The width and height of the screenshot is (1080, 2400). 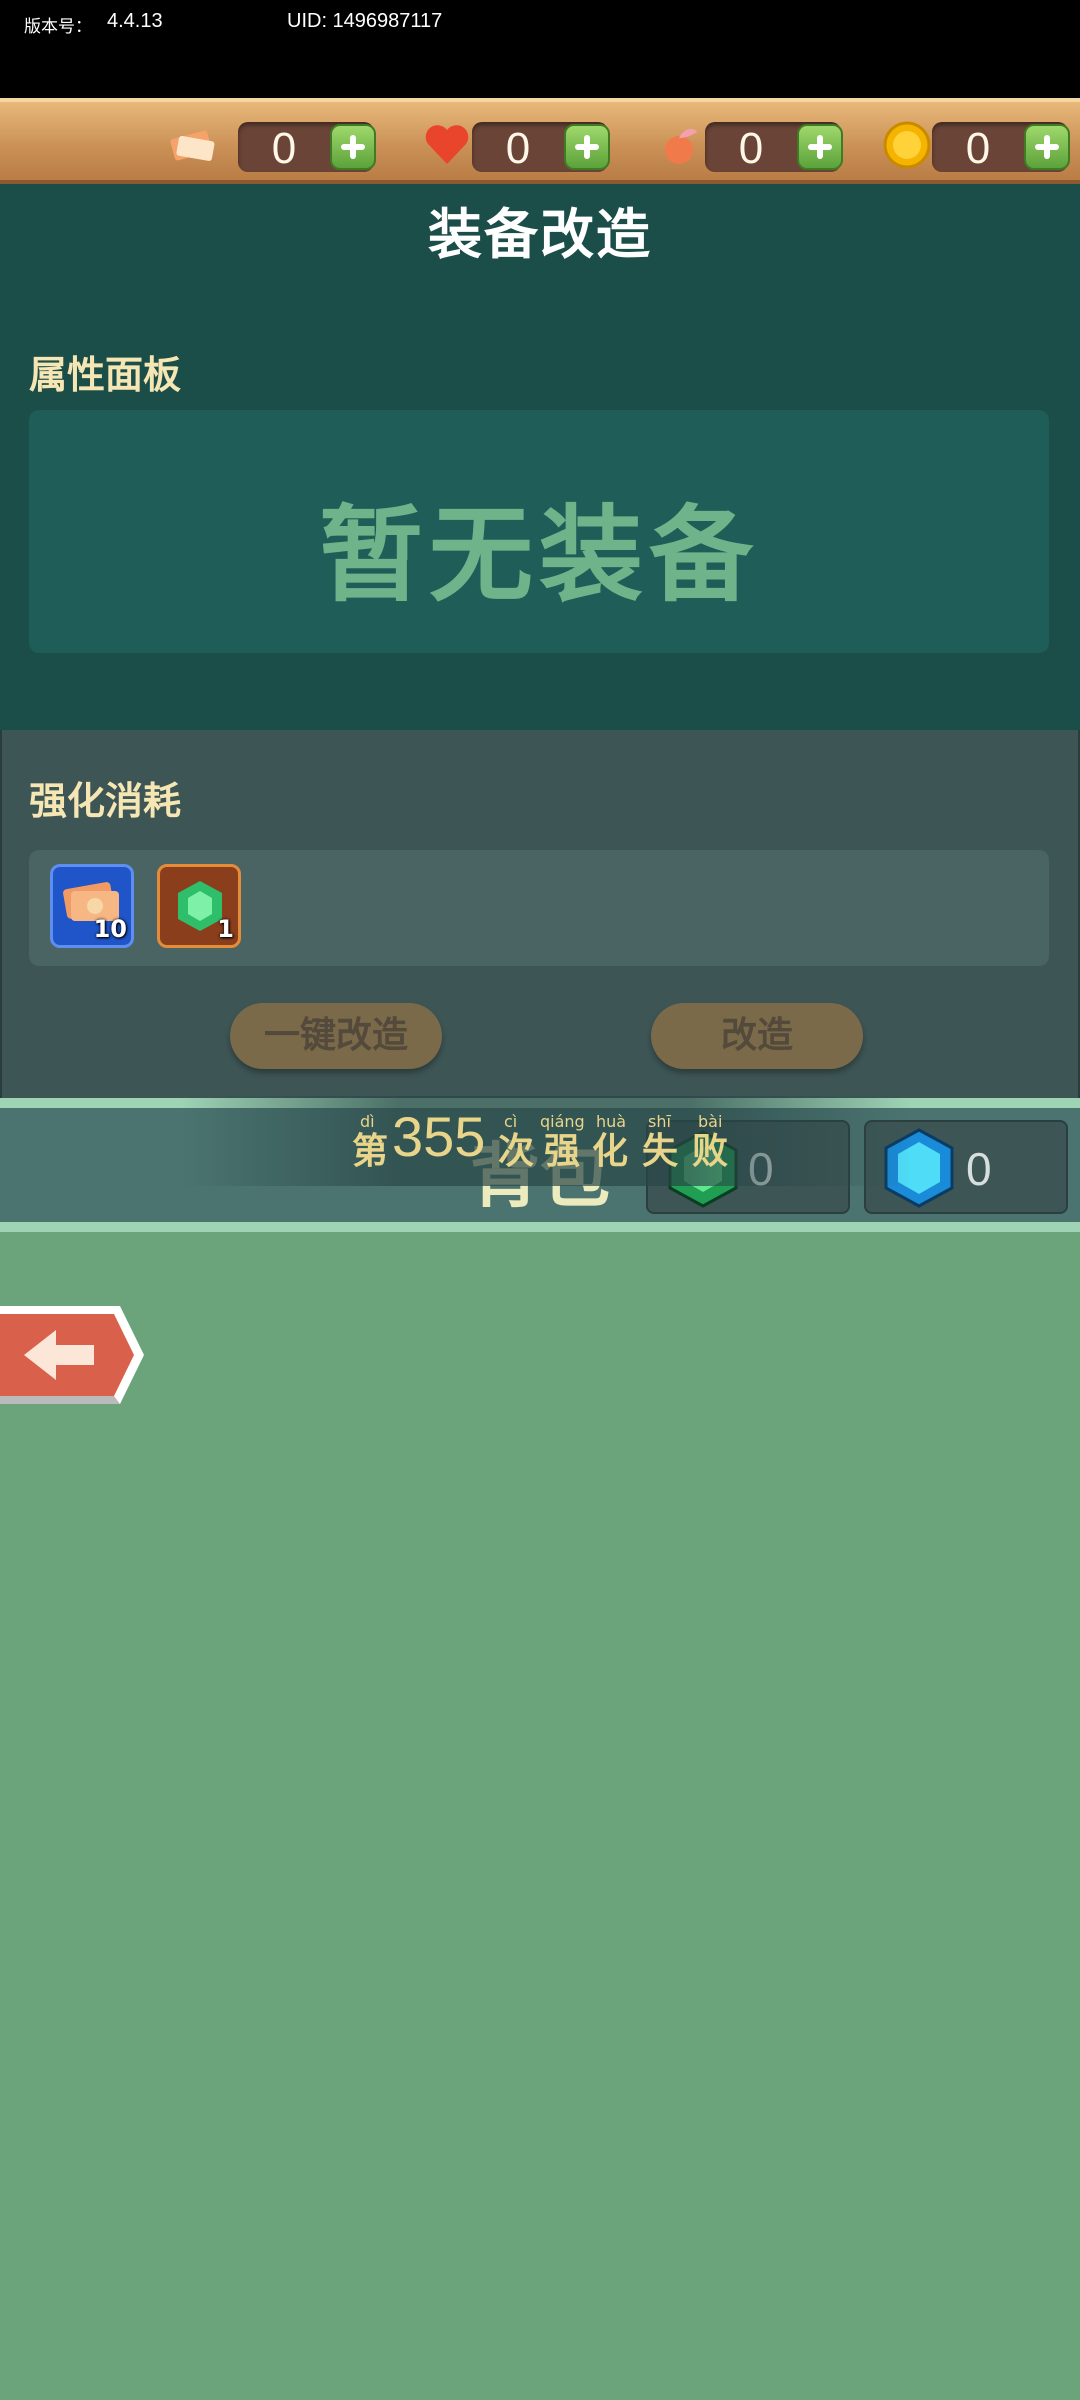 I want to click on status-bar: 版本号： 4.4.13 UID: 1496987117, so click(x=540, y=49).